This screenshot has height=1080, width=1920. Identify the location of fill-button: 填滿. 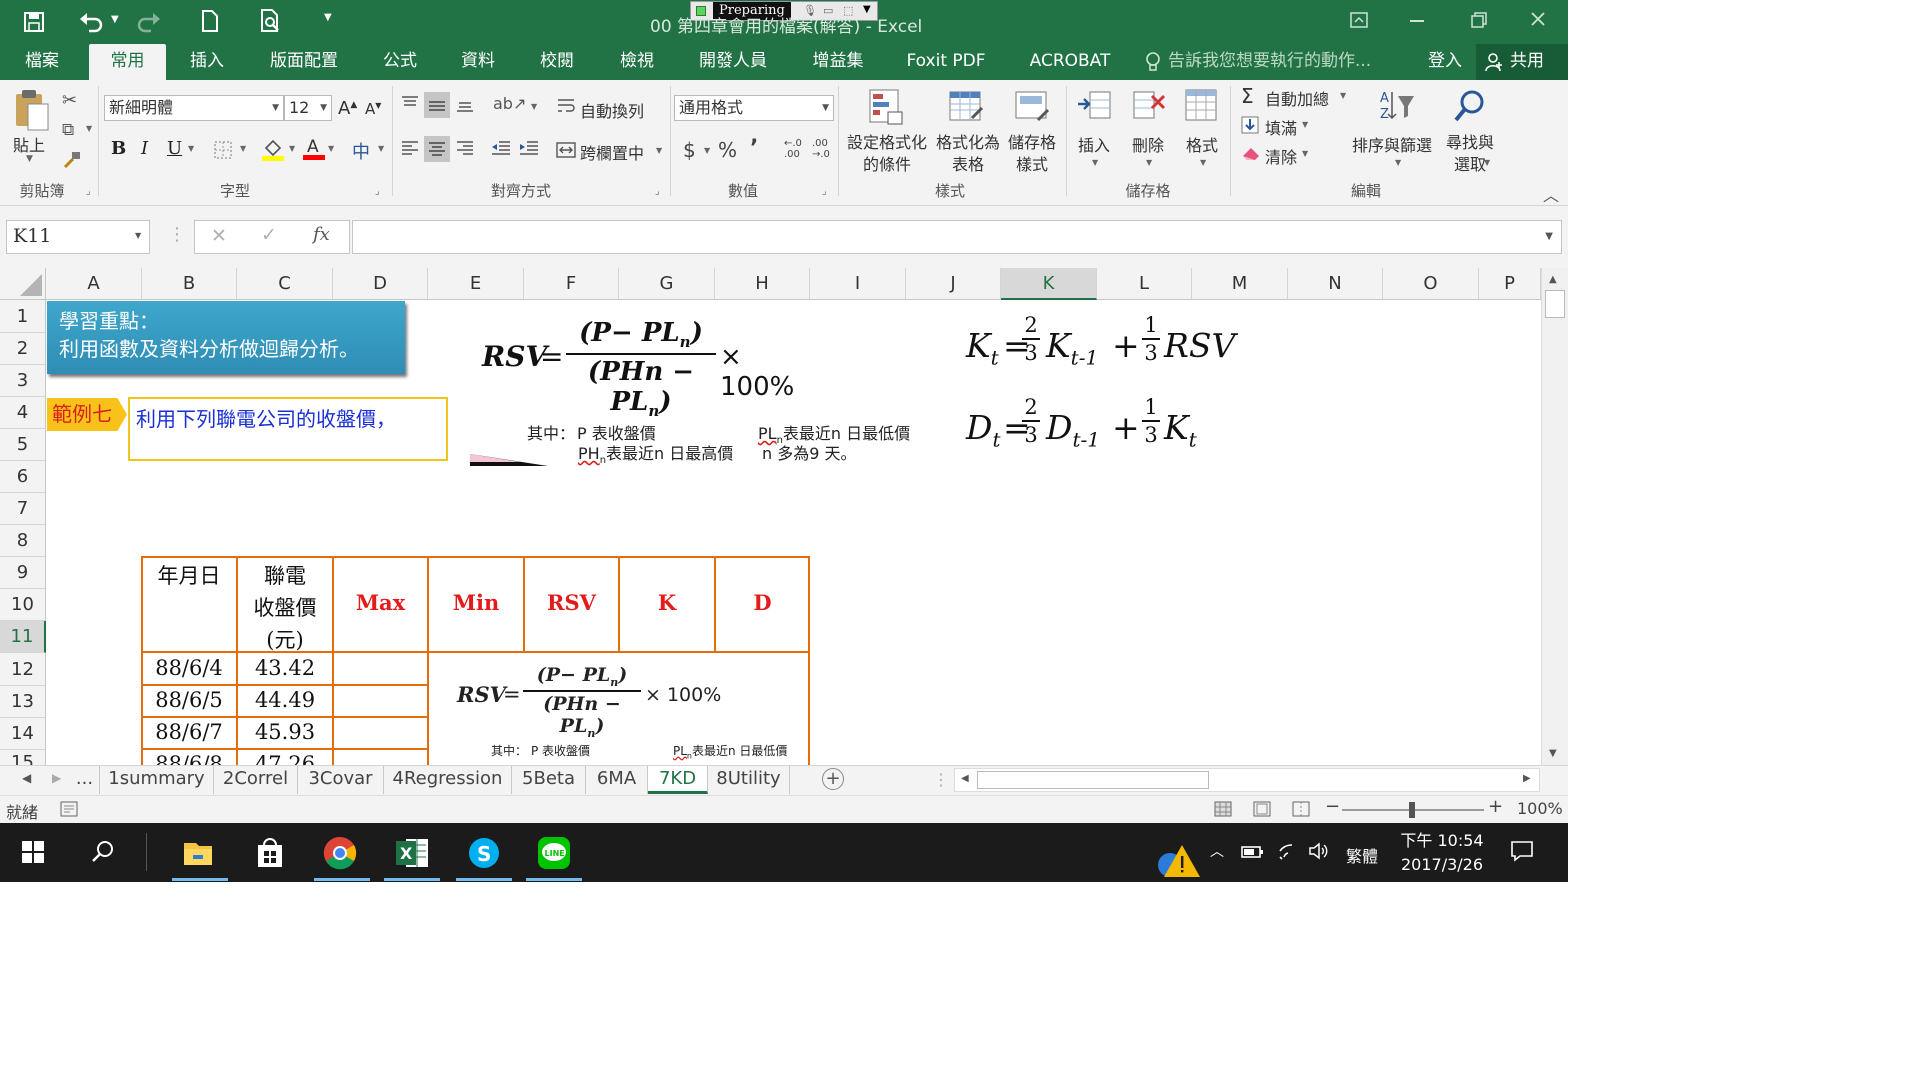
(1281, 127).